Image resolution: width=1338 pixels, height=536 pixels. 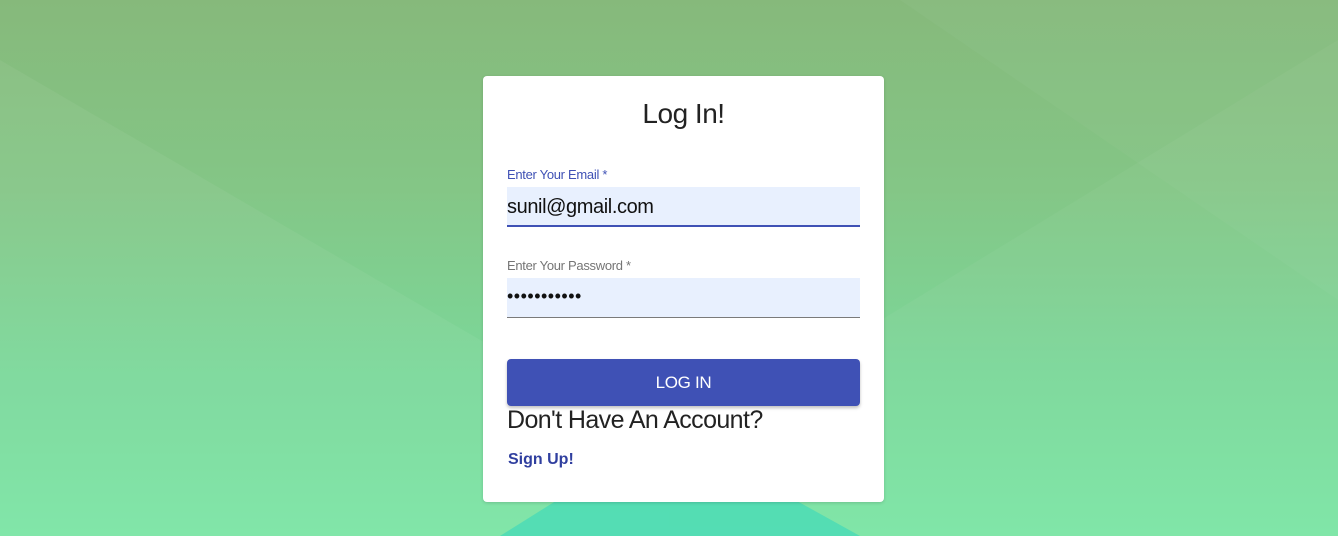 I want to click on email-value: sunil@gmail.com, so click(x=580, y=207).